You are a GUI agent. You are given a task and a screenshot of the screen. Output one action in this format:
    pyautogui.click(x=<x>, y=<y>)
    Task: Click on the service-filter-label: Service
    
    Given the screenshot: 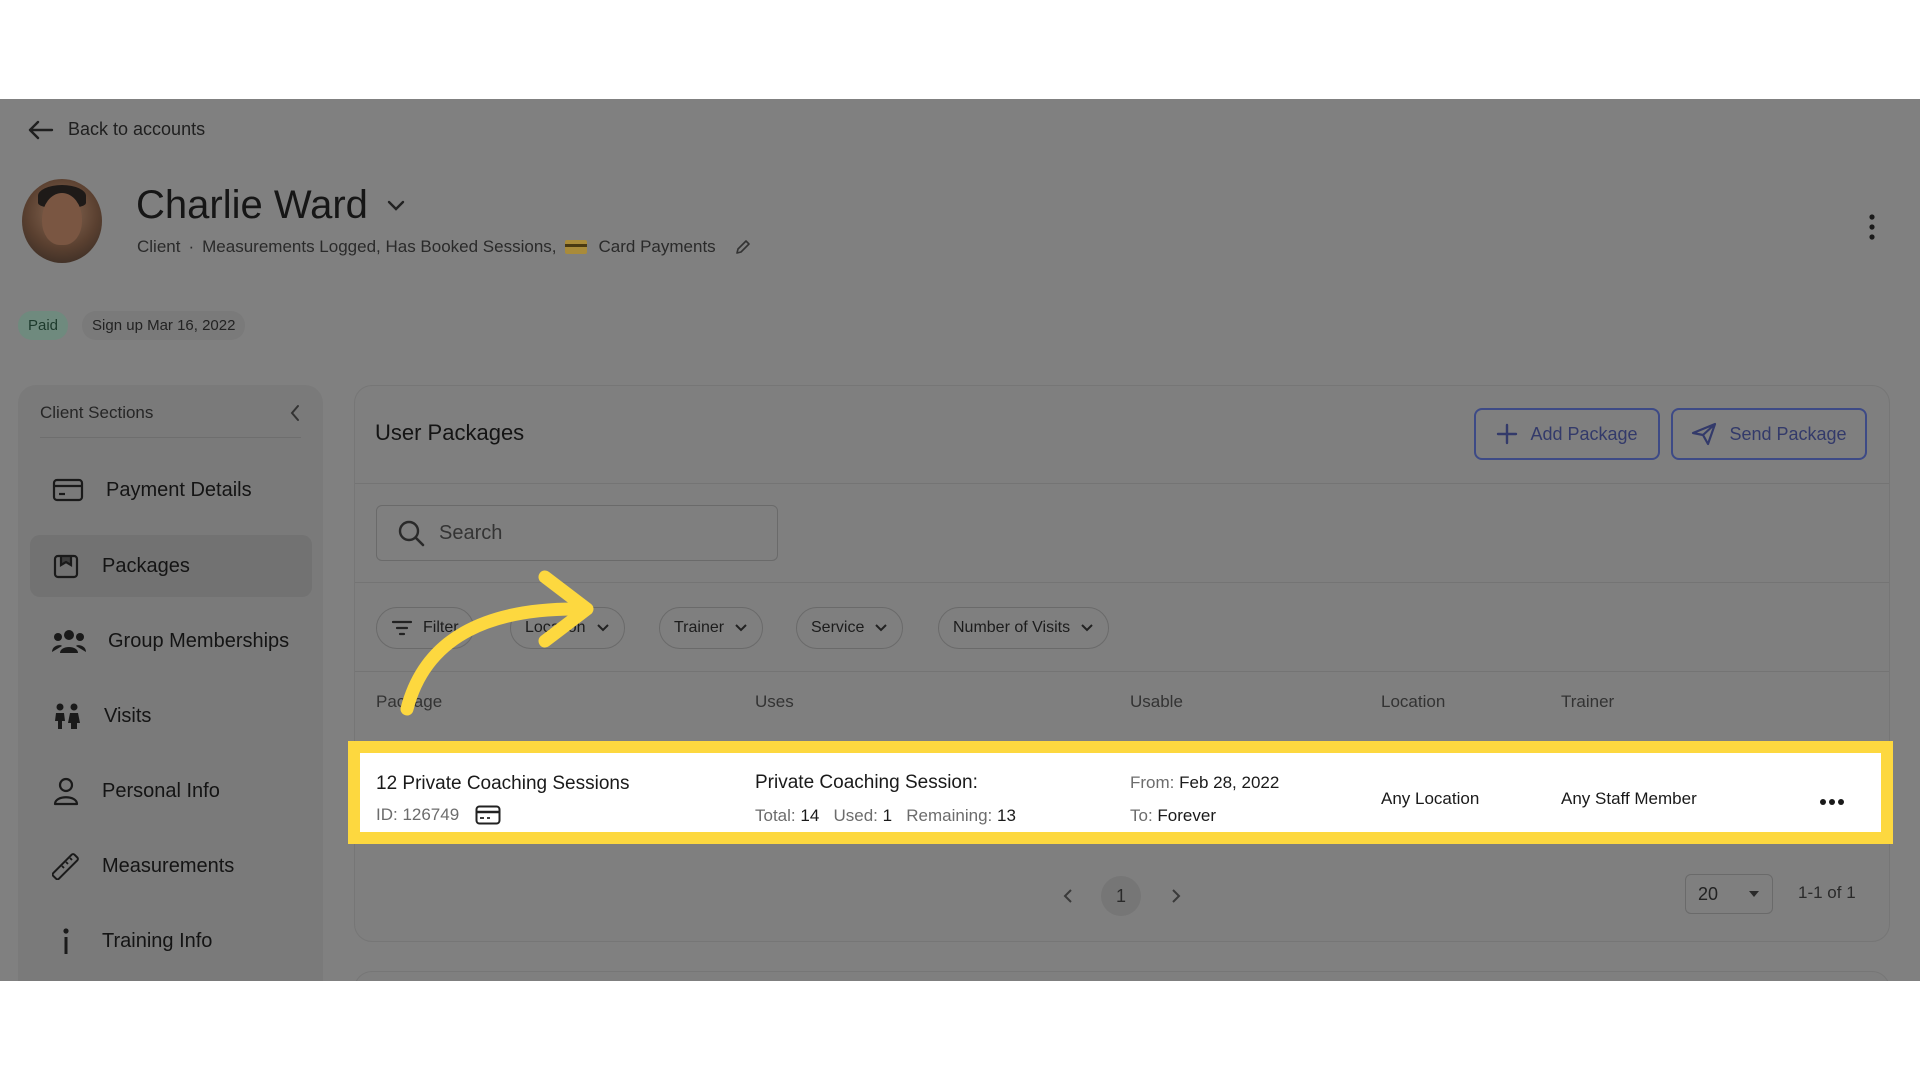 What is the action you would take?
    pyautogui.click(x=838, y=627)
    